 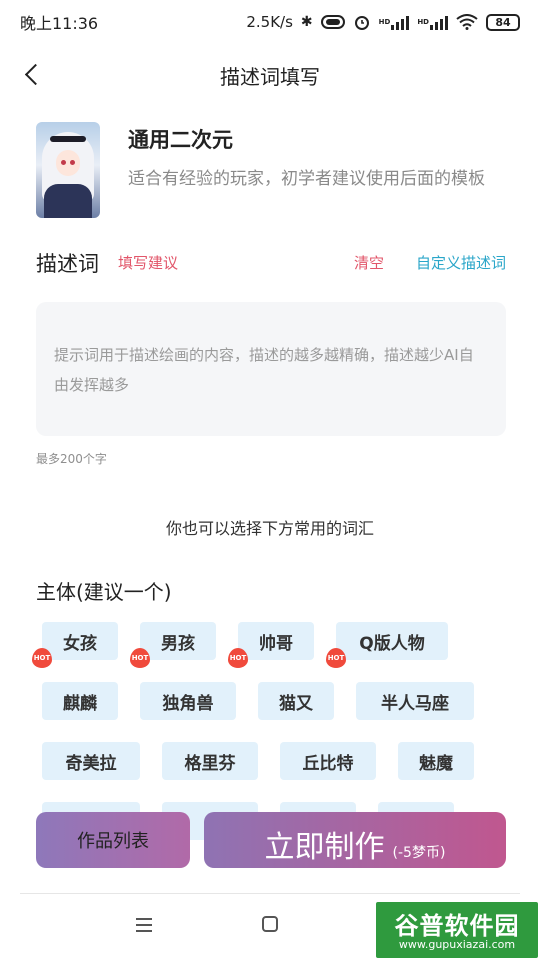 What do you see at coordinates (415, 701) in the screenshot?
I see `tag-chip: 半人马座` at bounding box center [415, 701].